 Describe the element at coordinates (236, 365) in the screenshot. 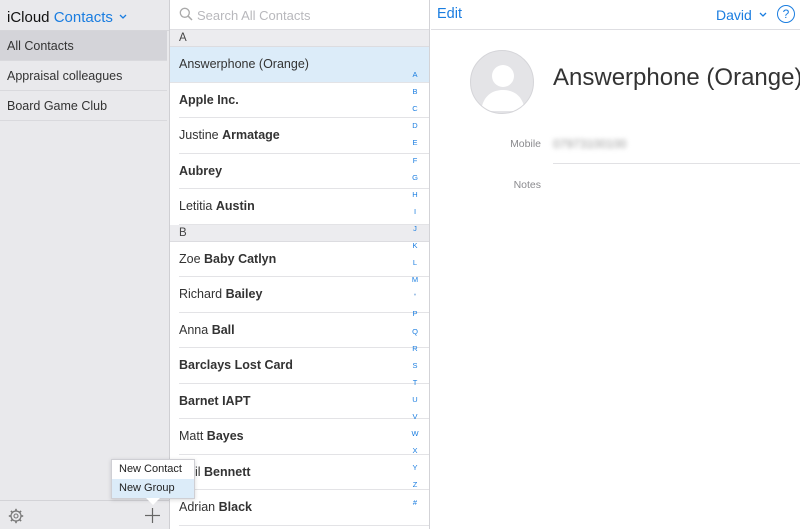

I see `contact-last-name: Barclays Lost Card` at that location.